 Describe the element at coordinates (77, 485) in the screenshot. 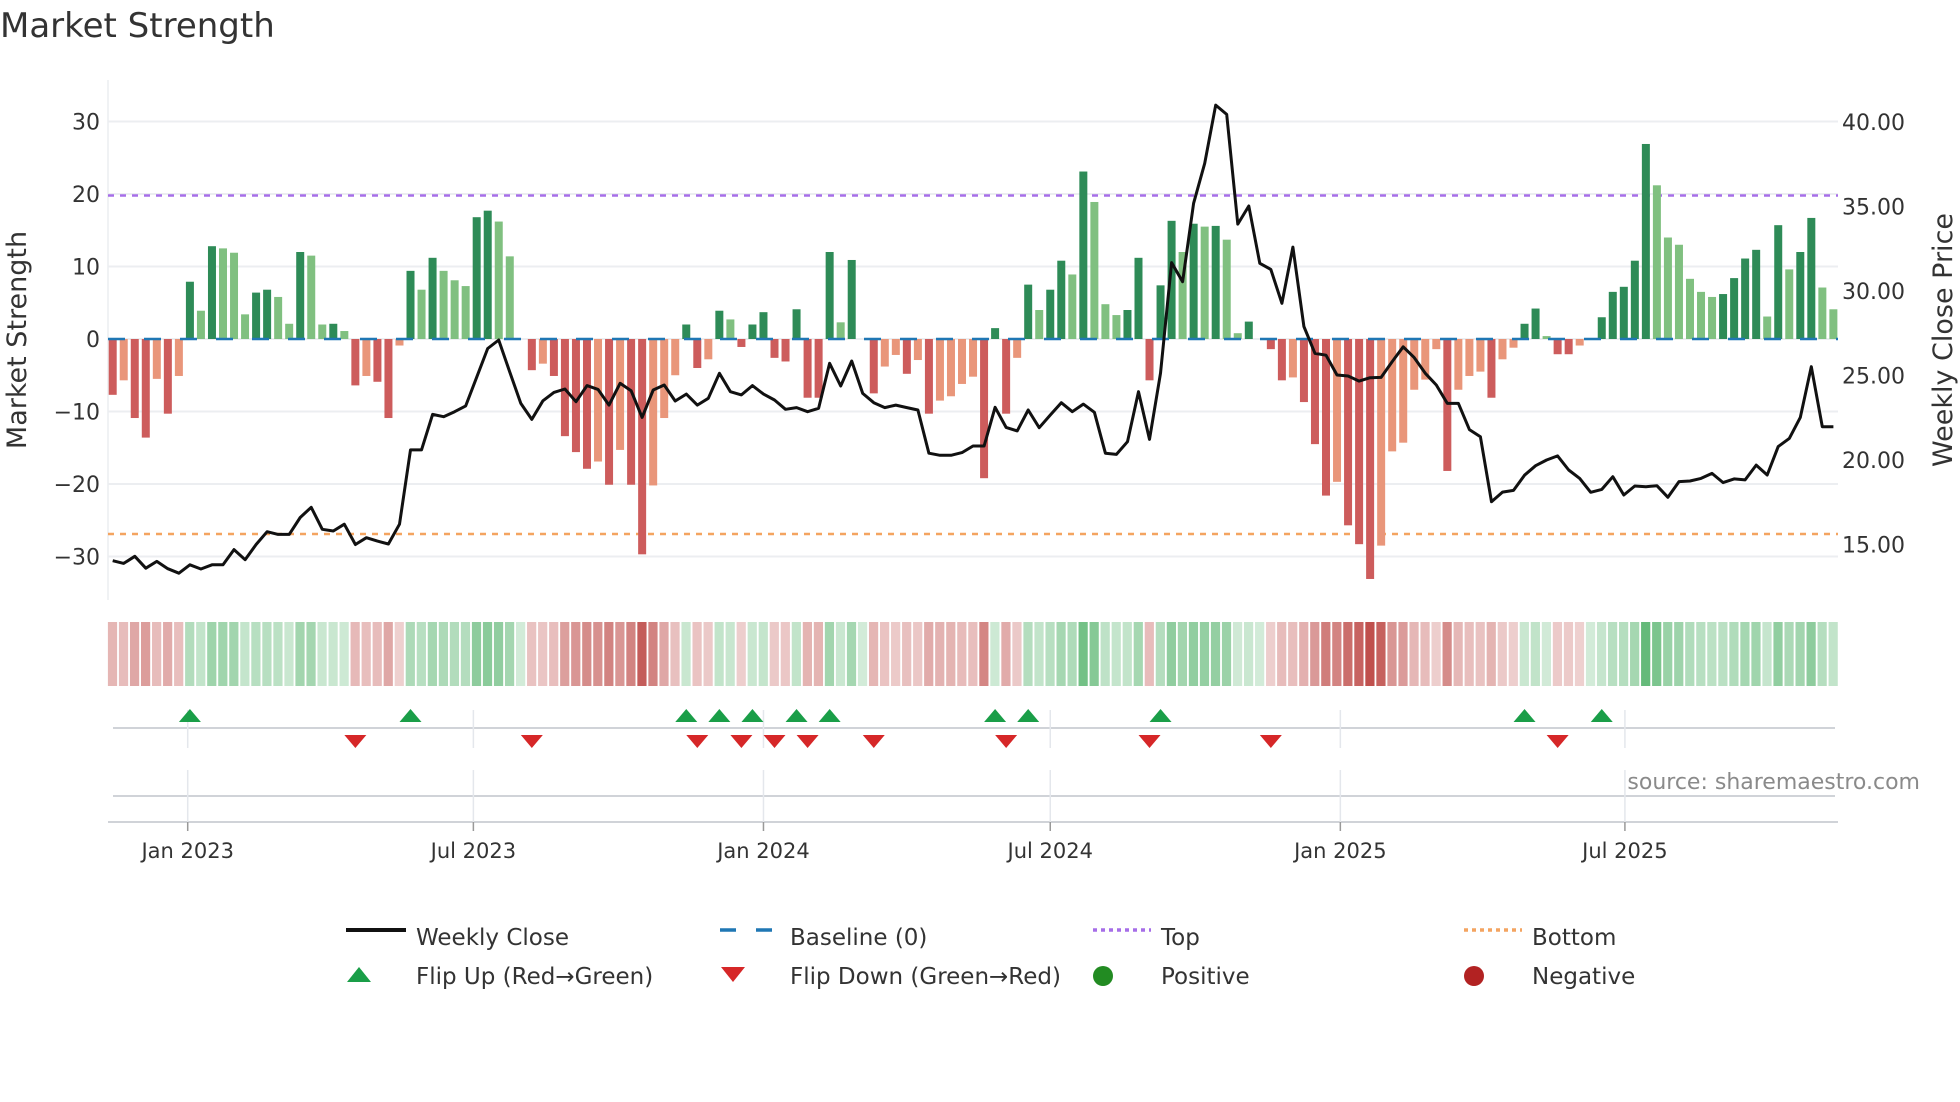

I see `y-tick-label: −20` at that location.